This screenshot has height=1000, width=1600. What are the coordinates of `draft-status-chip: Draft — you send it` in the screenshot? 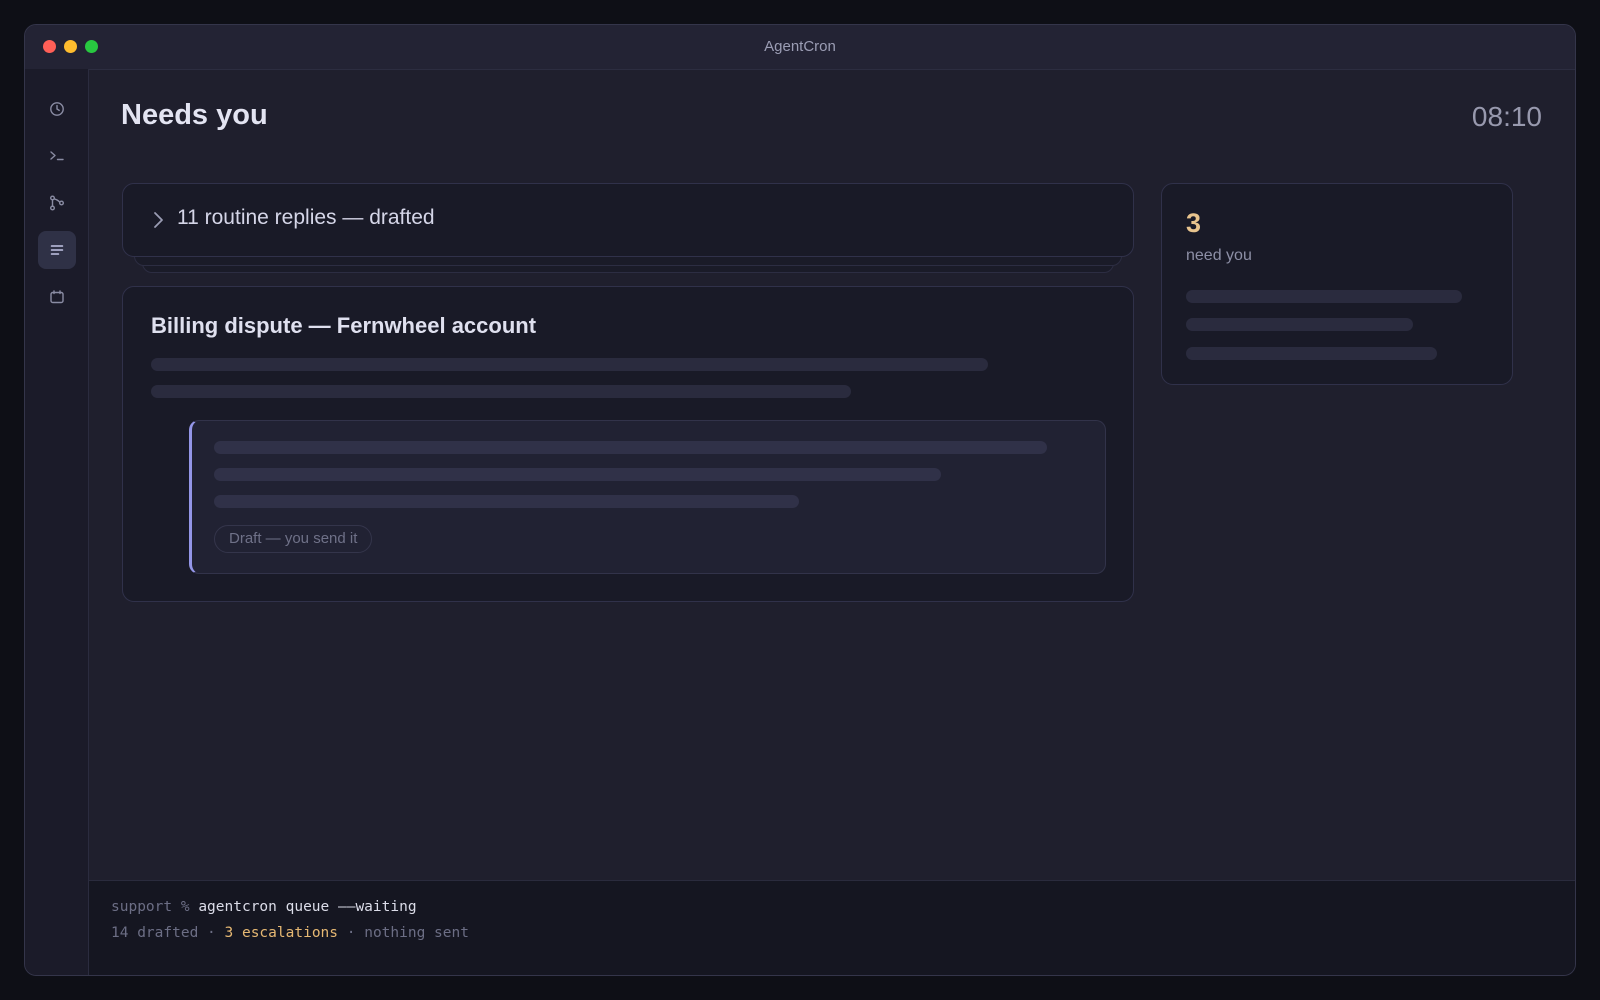 It's located at (293, 539).